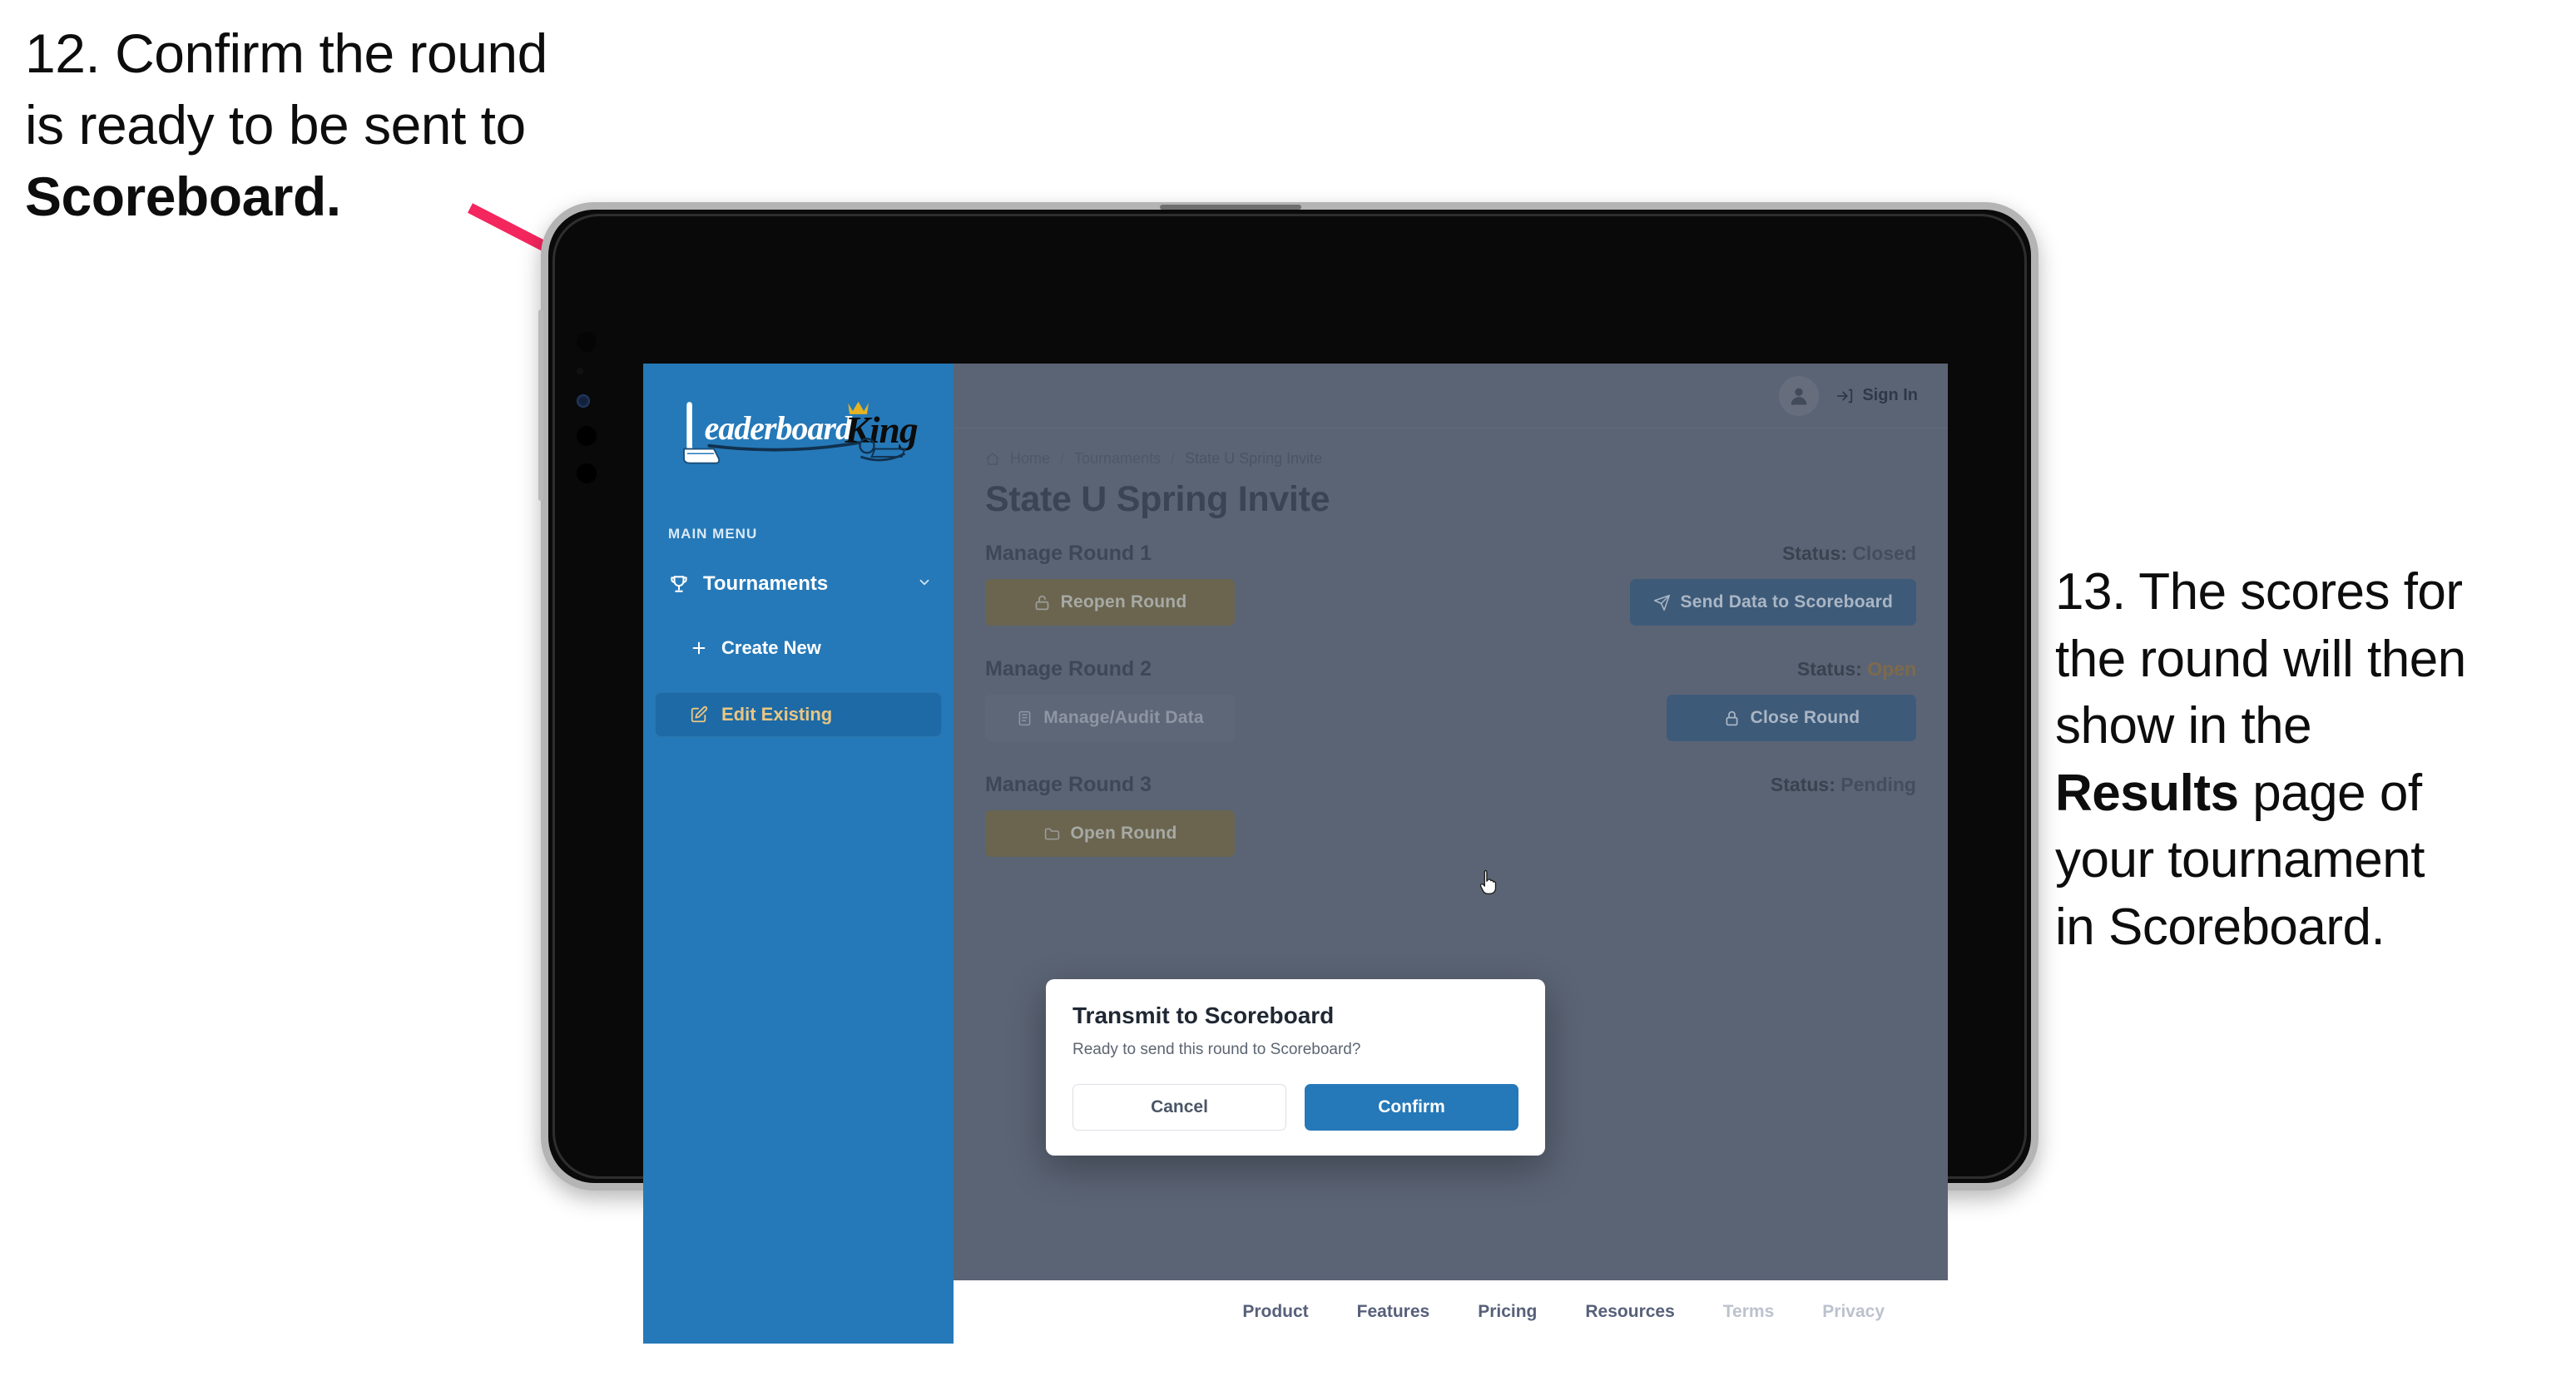  I want to click on annotation-step-12-line2: is ready to be sent to, so click(276, 125).